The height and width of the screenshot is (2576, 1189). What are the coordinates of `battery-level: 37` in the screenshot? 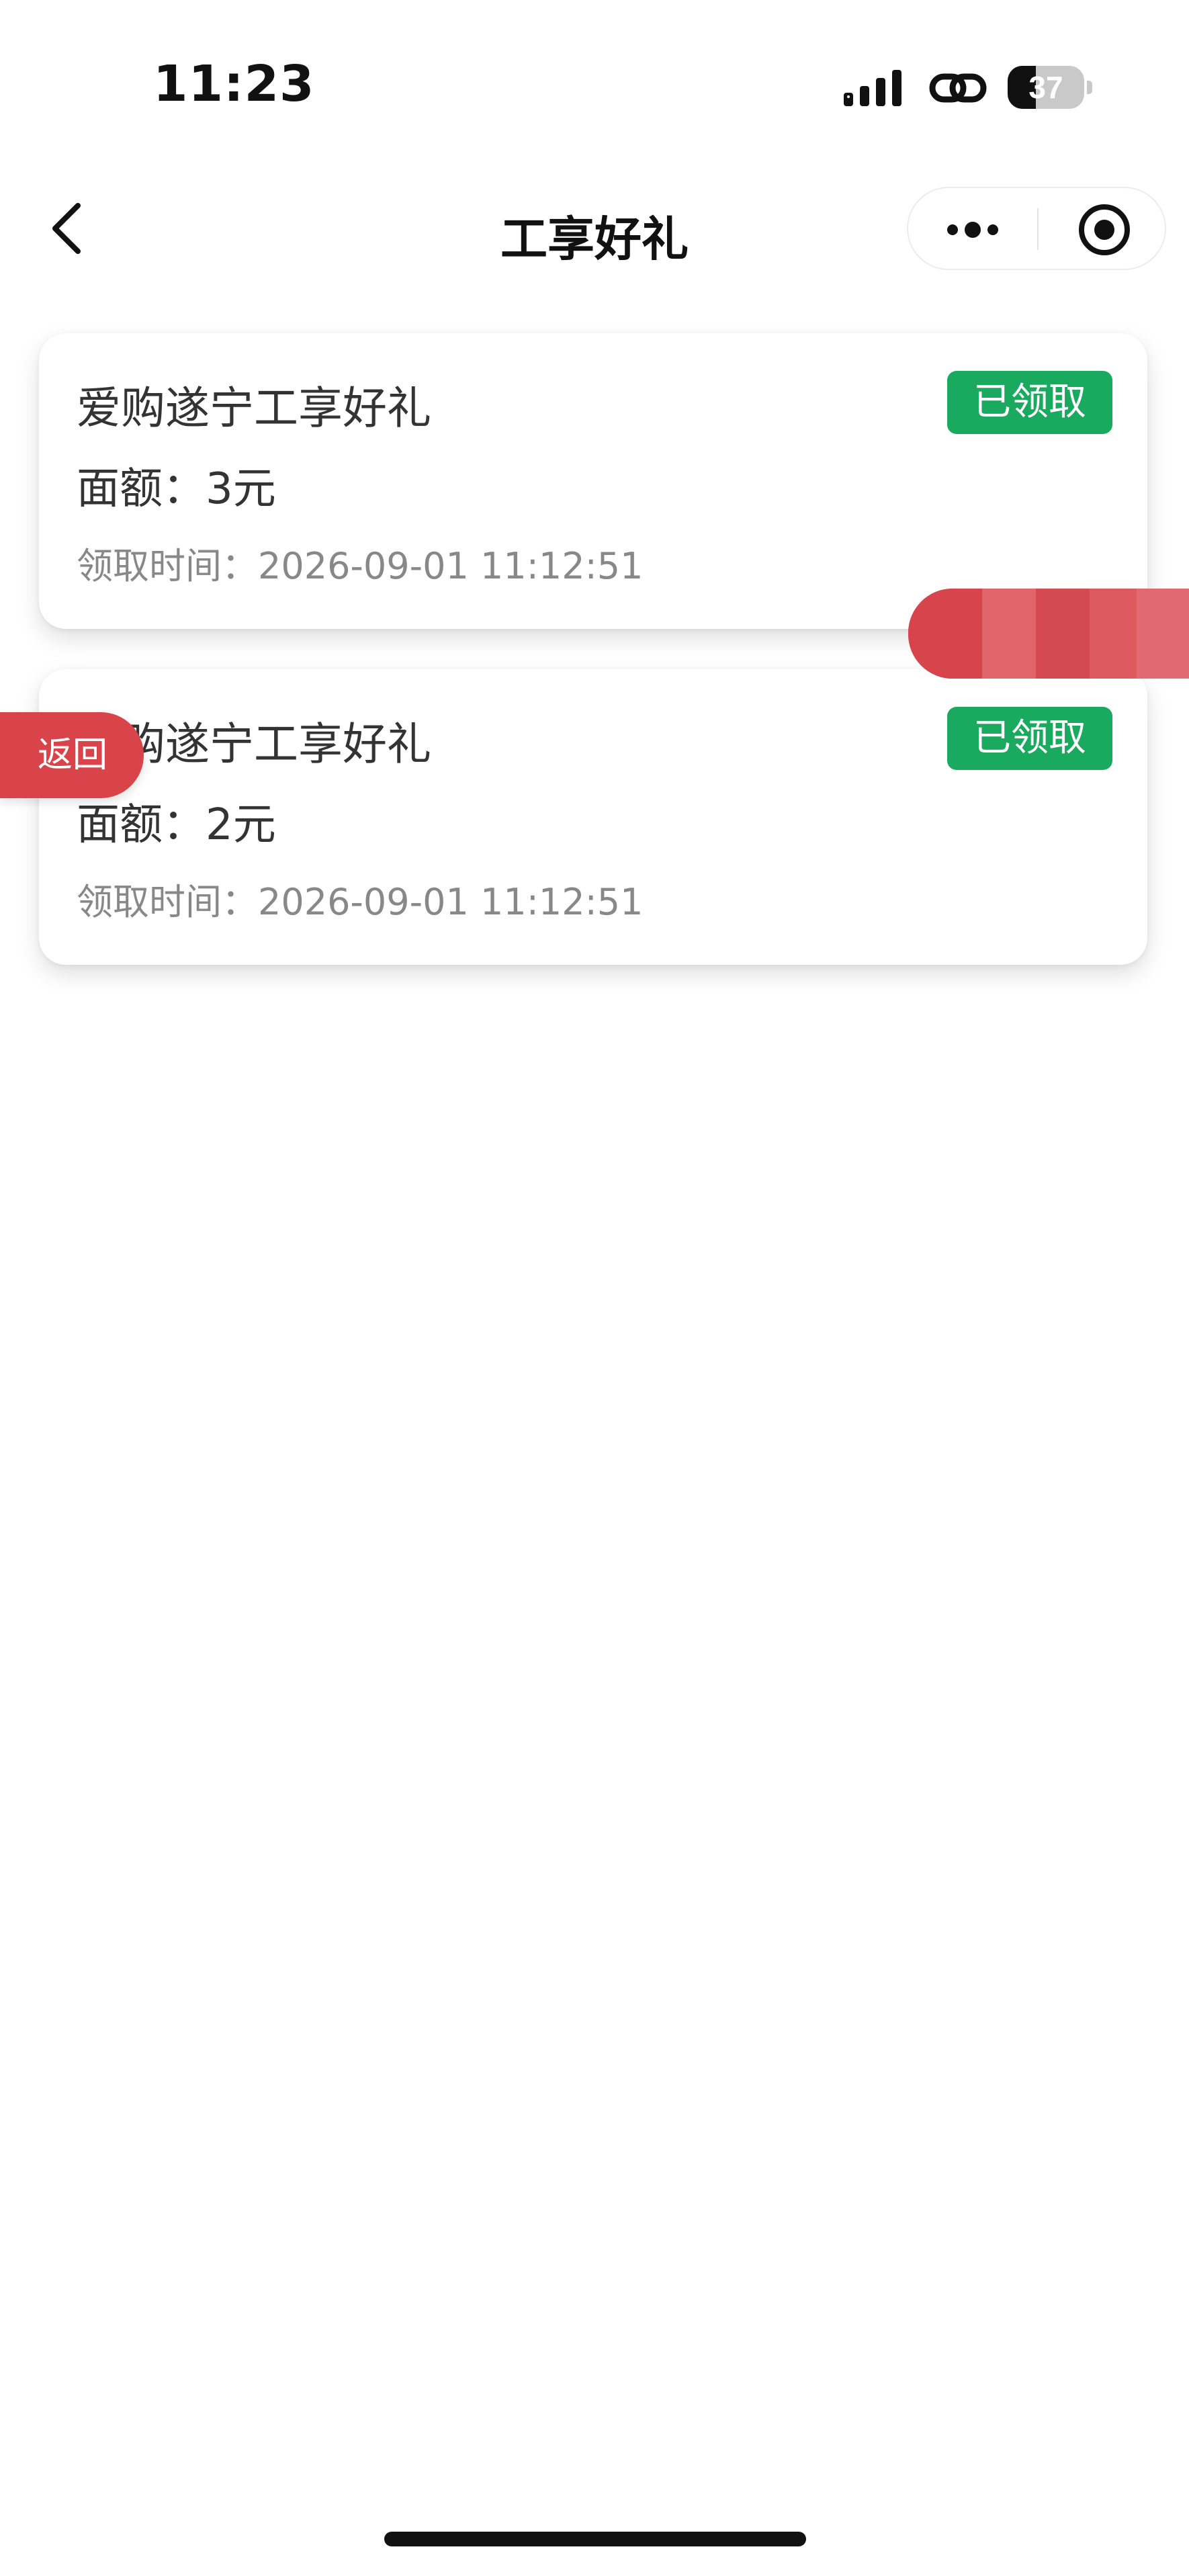 It's located at (1045, 87).